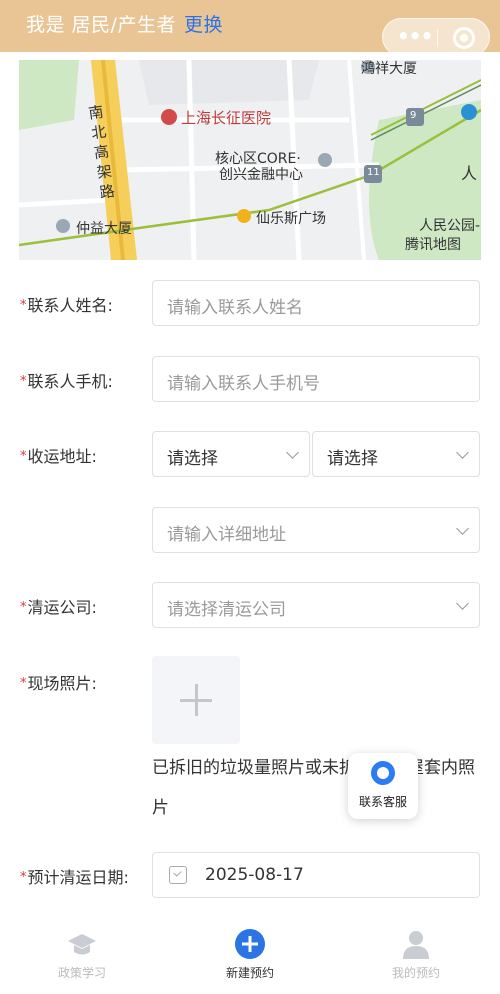 Image resolution: width=500 pixels, height=994 pixels. Describe the element at coordinates (316, 605) in the screenshot. I see `company-select: 请选择清运公司` at that location.